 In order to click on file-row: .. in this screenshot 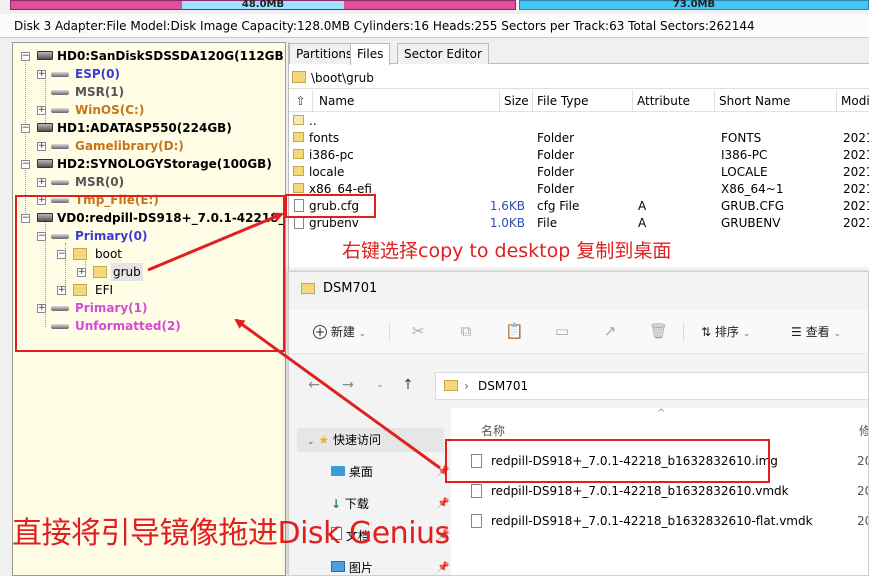, I will do `click(579, 121)`.